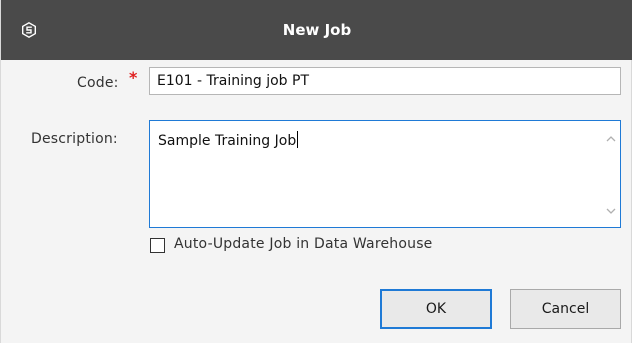  I want to click on description-scrollbar, so click(611, 174).